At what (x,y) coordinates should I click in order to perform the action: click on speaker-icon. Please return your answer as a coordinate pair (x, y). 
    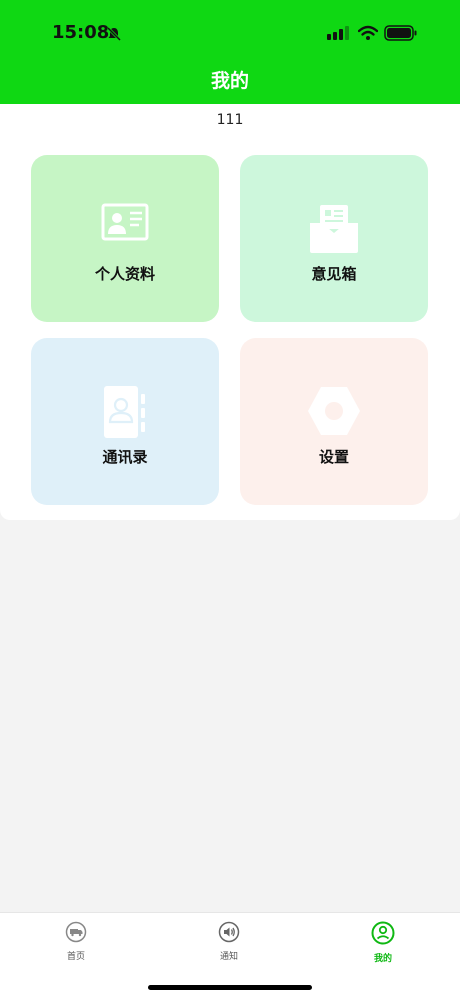
    Looking at the image, I should click on (229, 932).